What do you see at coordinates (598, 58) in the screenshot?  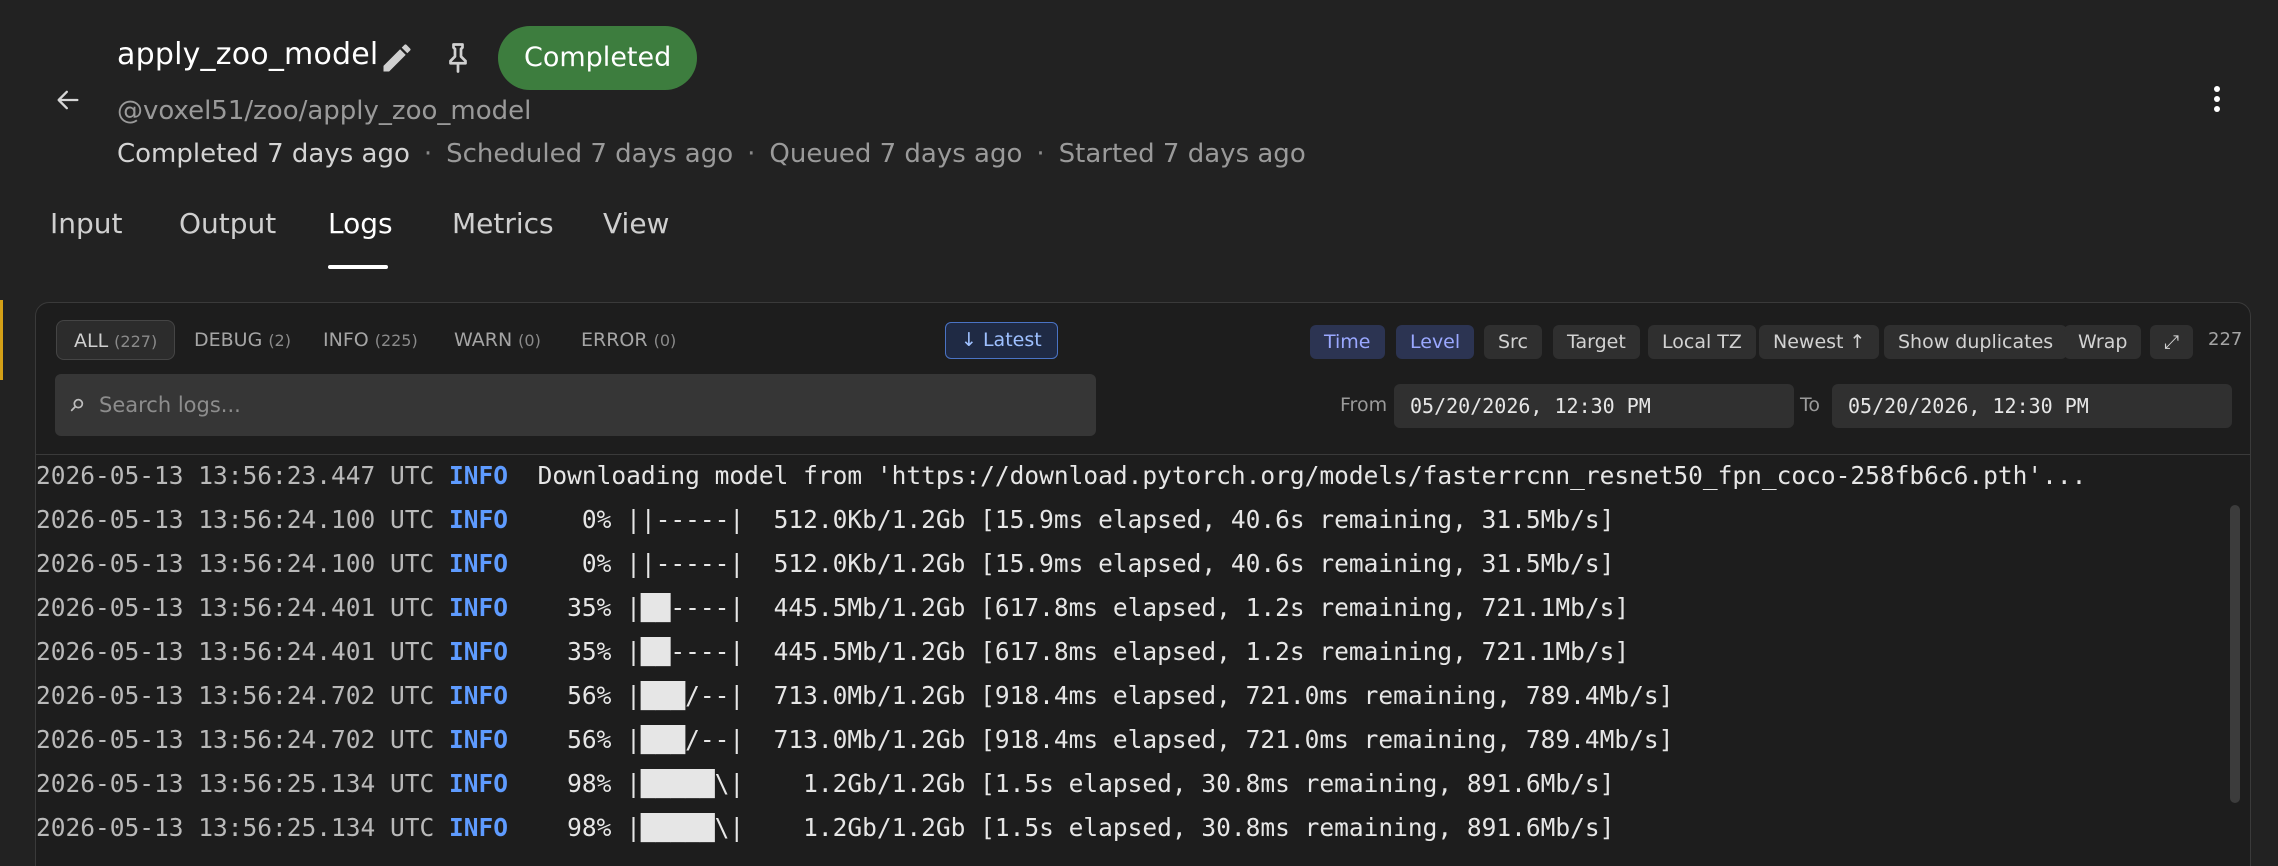 I see `status-badge: Completed` at bounding box center [598, 58].